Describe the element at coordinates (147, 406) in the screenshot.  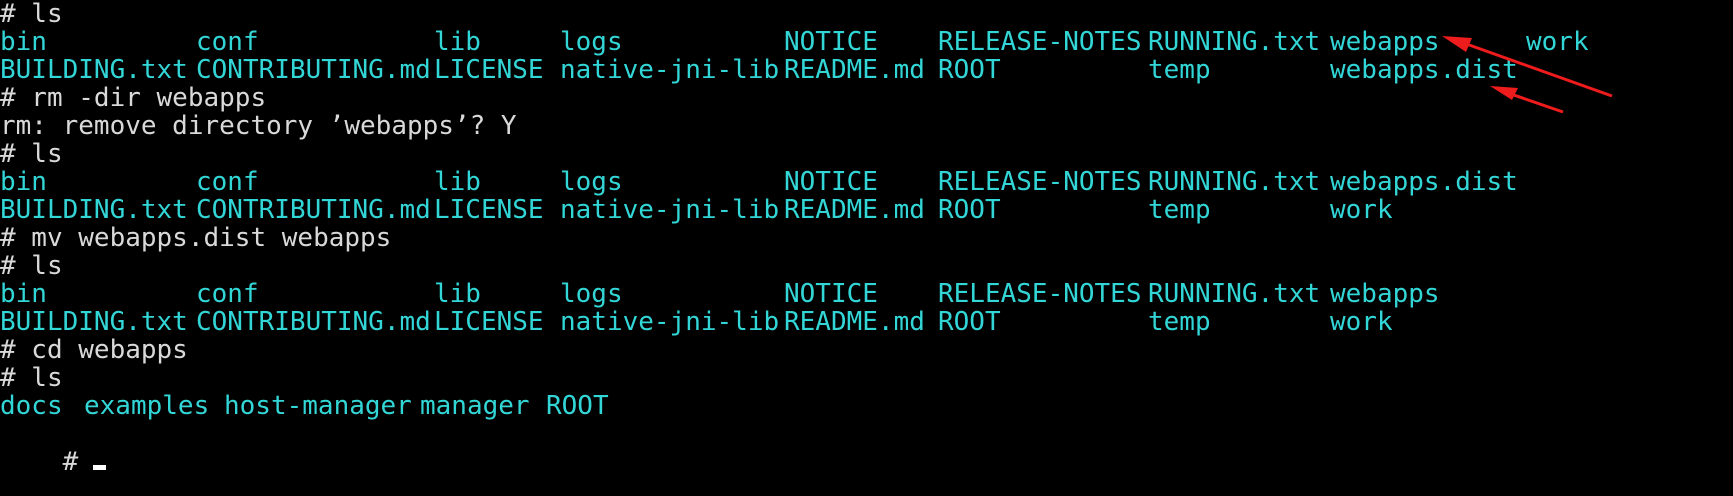
I see `ls-entry: examples` at that location.